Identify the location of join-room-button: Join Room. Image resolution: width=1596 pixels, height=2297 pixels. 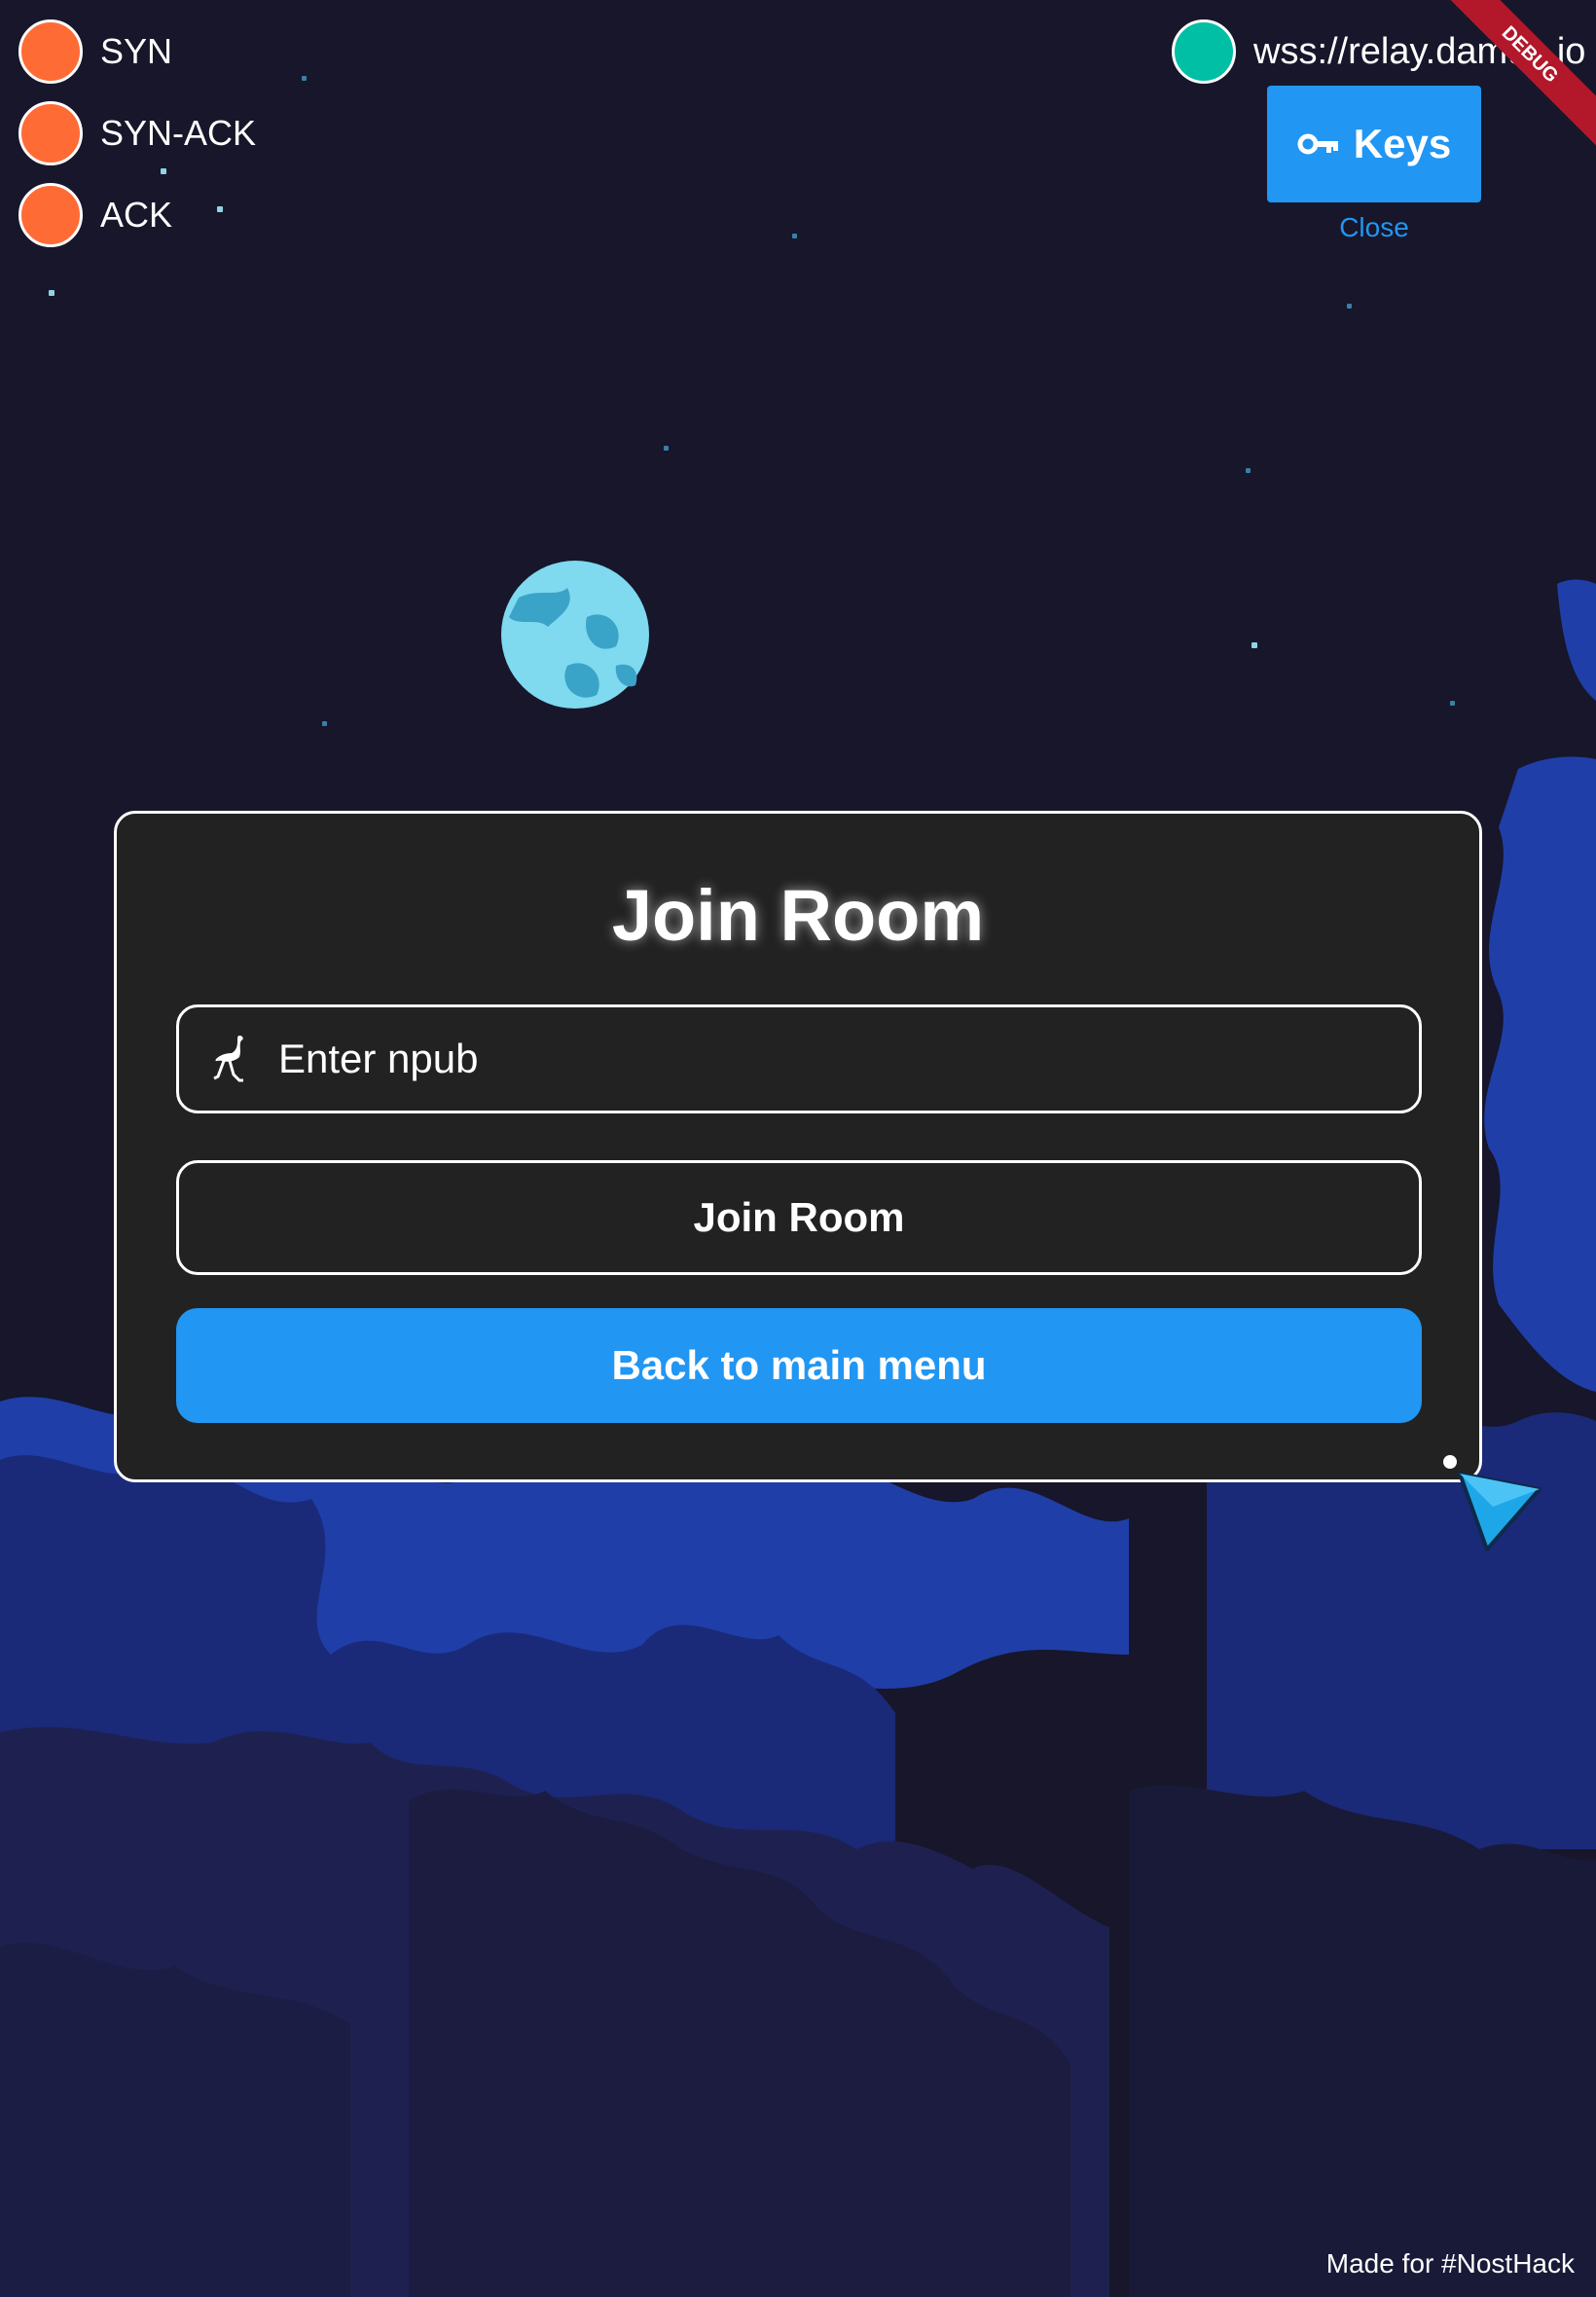
(799, 1217).